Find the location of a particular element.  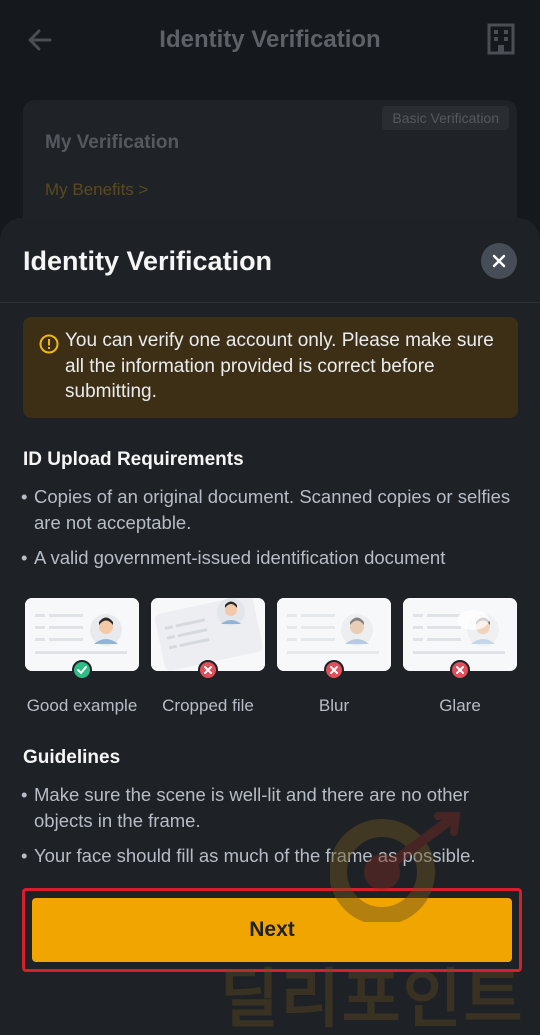

id-examples: Good example Cropped file Blur Glare is located at coordinates (270, 658).